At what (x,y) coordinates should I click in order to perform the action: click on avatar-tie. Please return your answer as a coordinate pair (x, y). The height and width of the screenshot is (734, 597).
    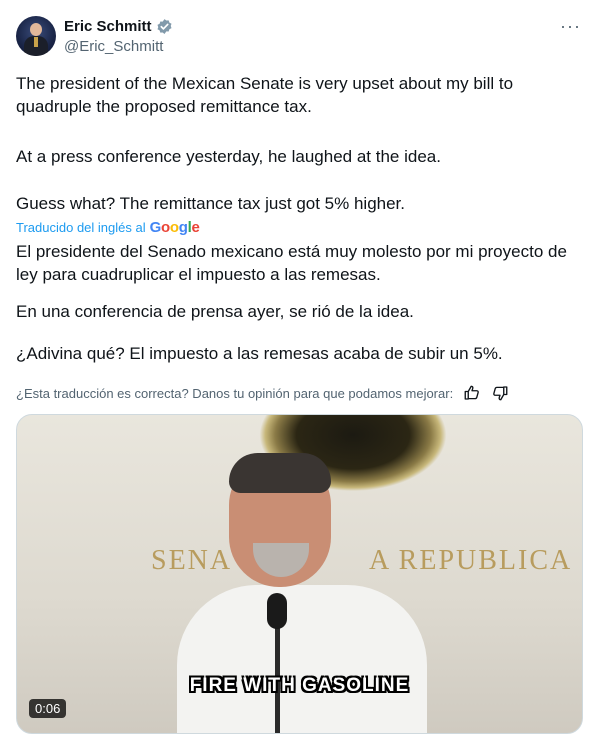
    Looking at the image, I should click on (36, 42).